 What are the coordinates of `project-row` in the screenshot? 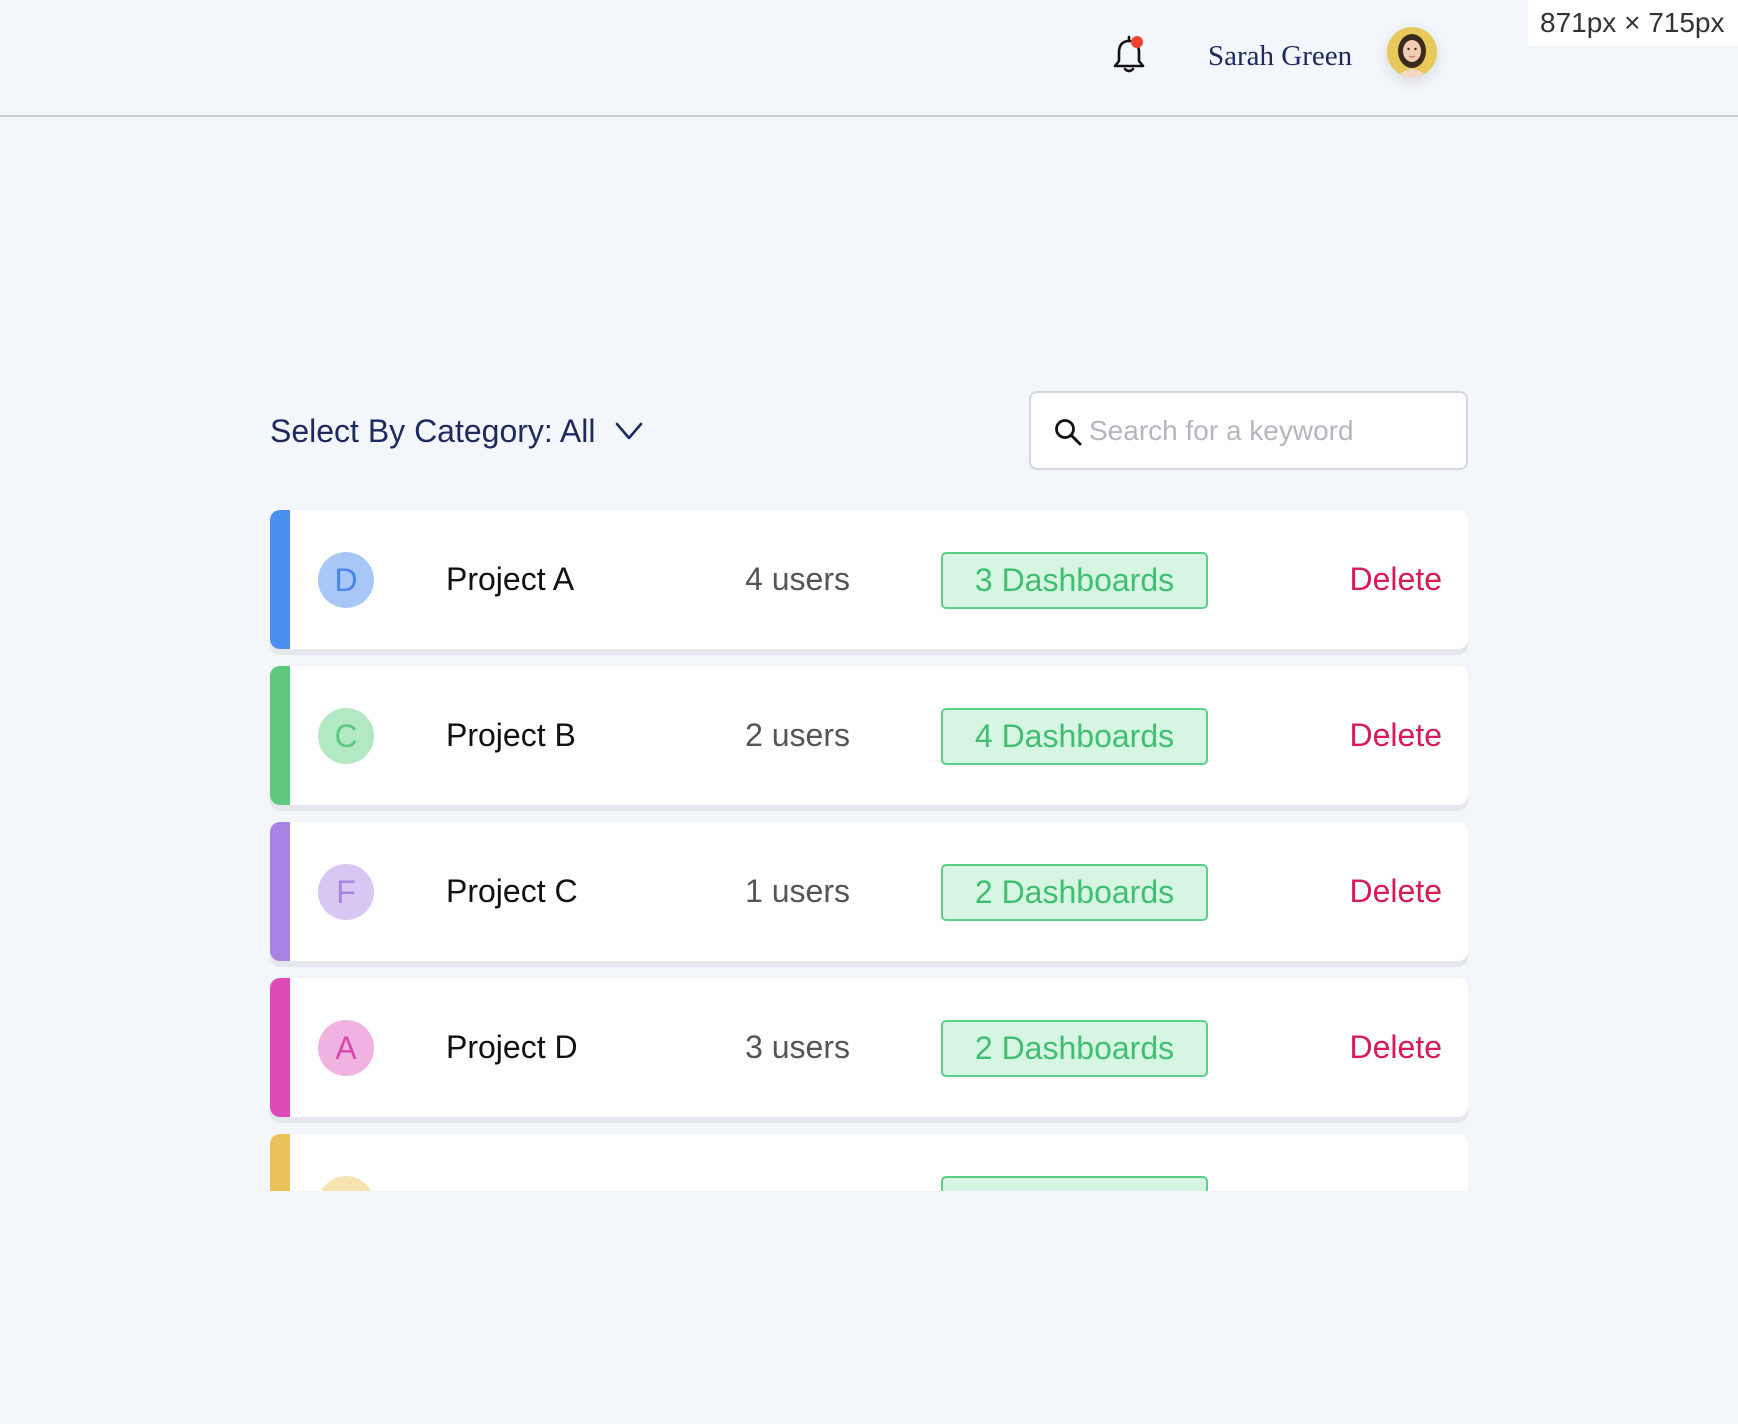 It's located at (869, 1162).